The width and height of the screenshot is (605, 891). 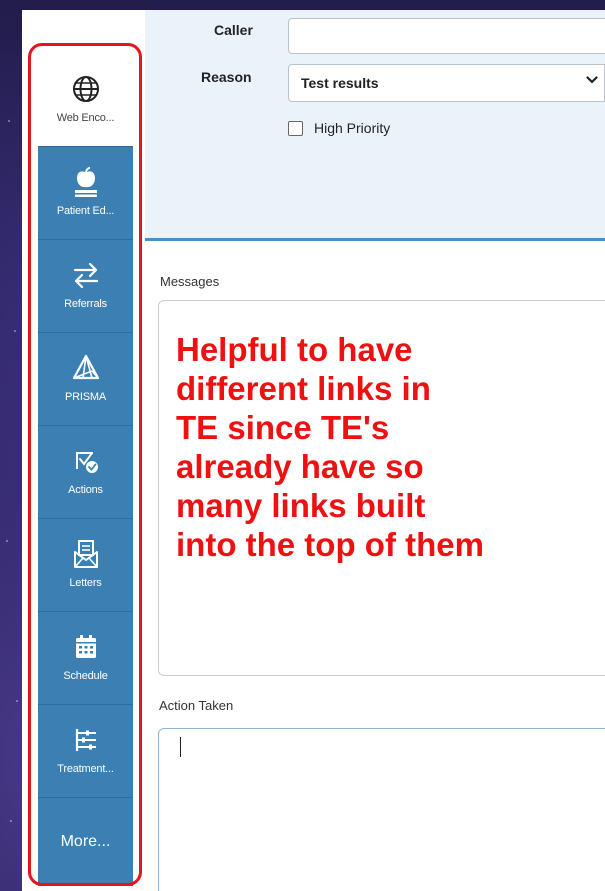 What do you see at coordinates (352, 128) in the screenshot?
I see `high-priority-label: High Priority` at bounding box center [352, 128].